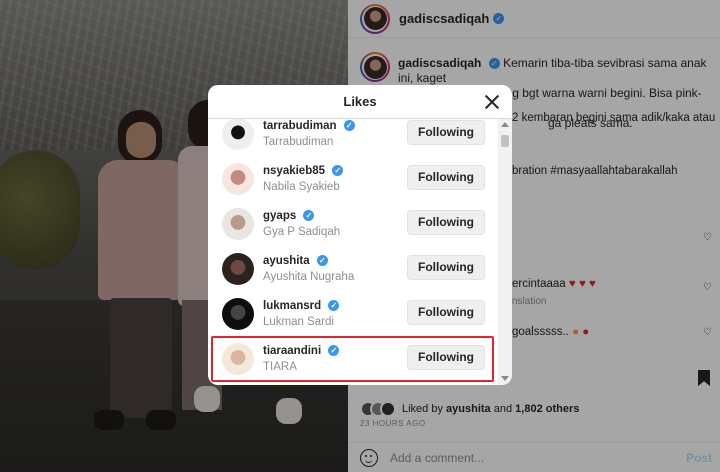  I want to click on likes-scrollbar, so click(505, 252).